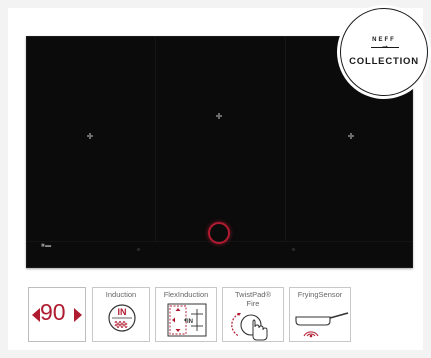 Image resolution: width=431 pixels, height=358 pixels. I want to click on collection-badge: NEFF ⇀ COLLECTION, so click(384, 52).